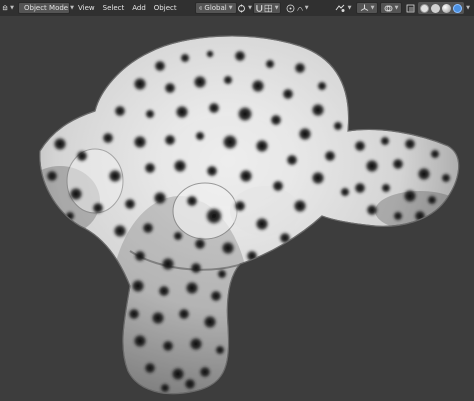  Describe the element at coordinates (139, 8) in the screenshot. I see `menu-add: Add` at that location.